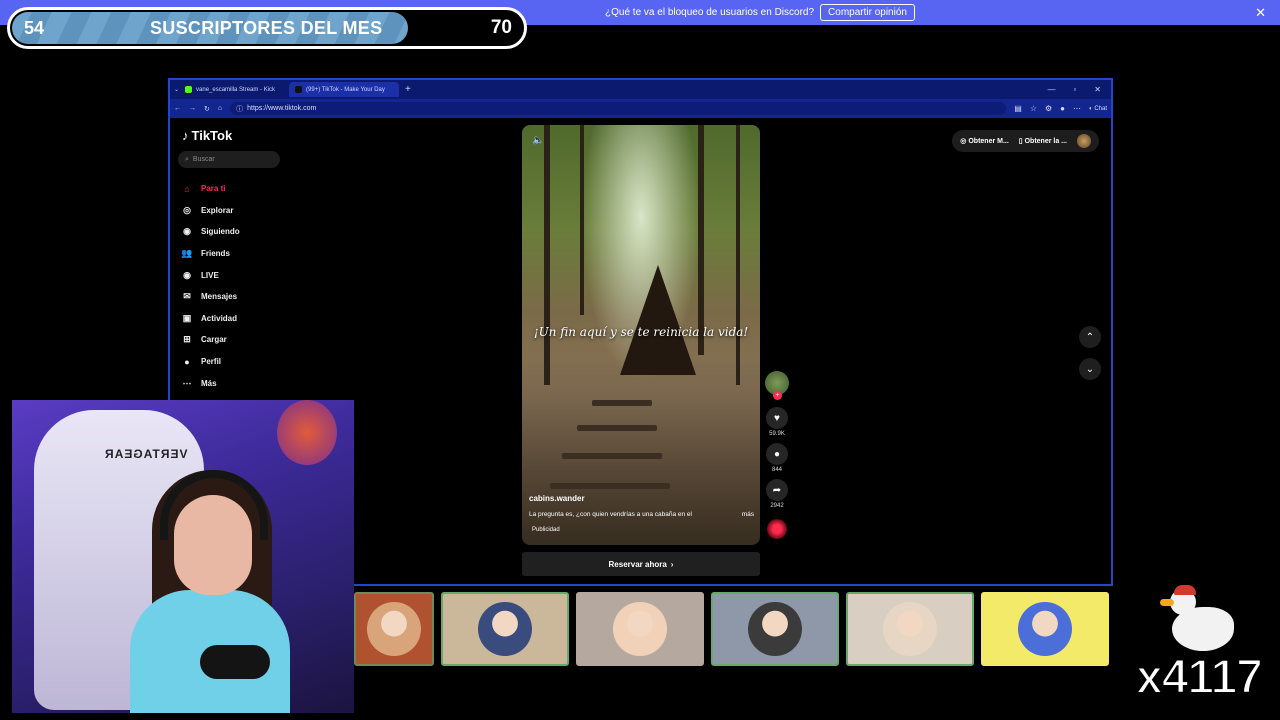  Describe the element at coordinates (538, 140) in the screenshot. I see `volume-icon: 🔈` at that location.